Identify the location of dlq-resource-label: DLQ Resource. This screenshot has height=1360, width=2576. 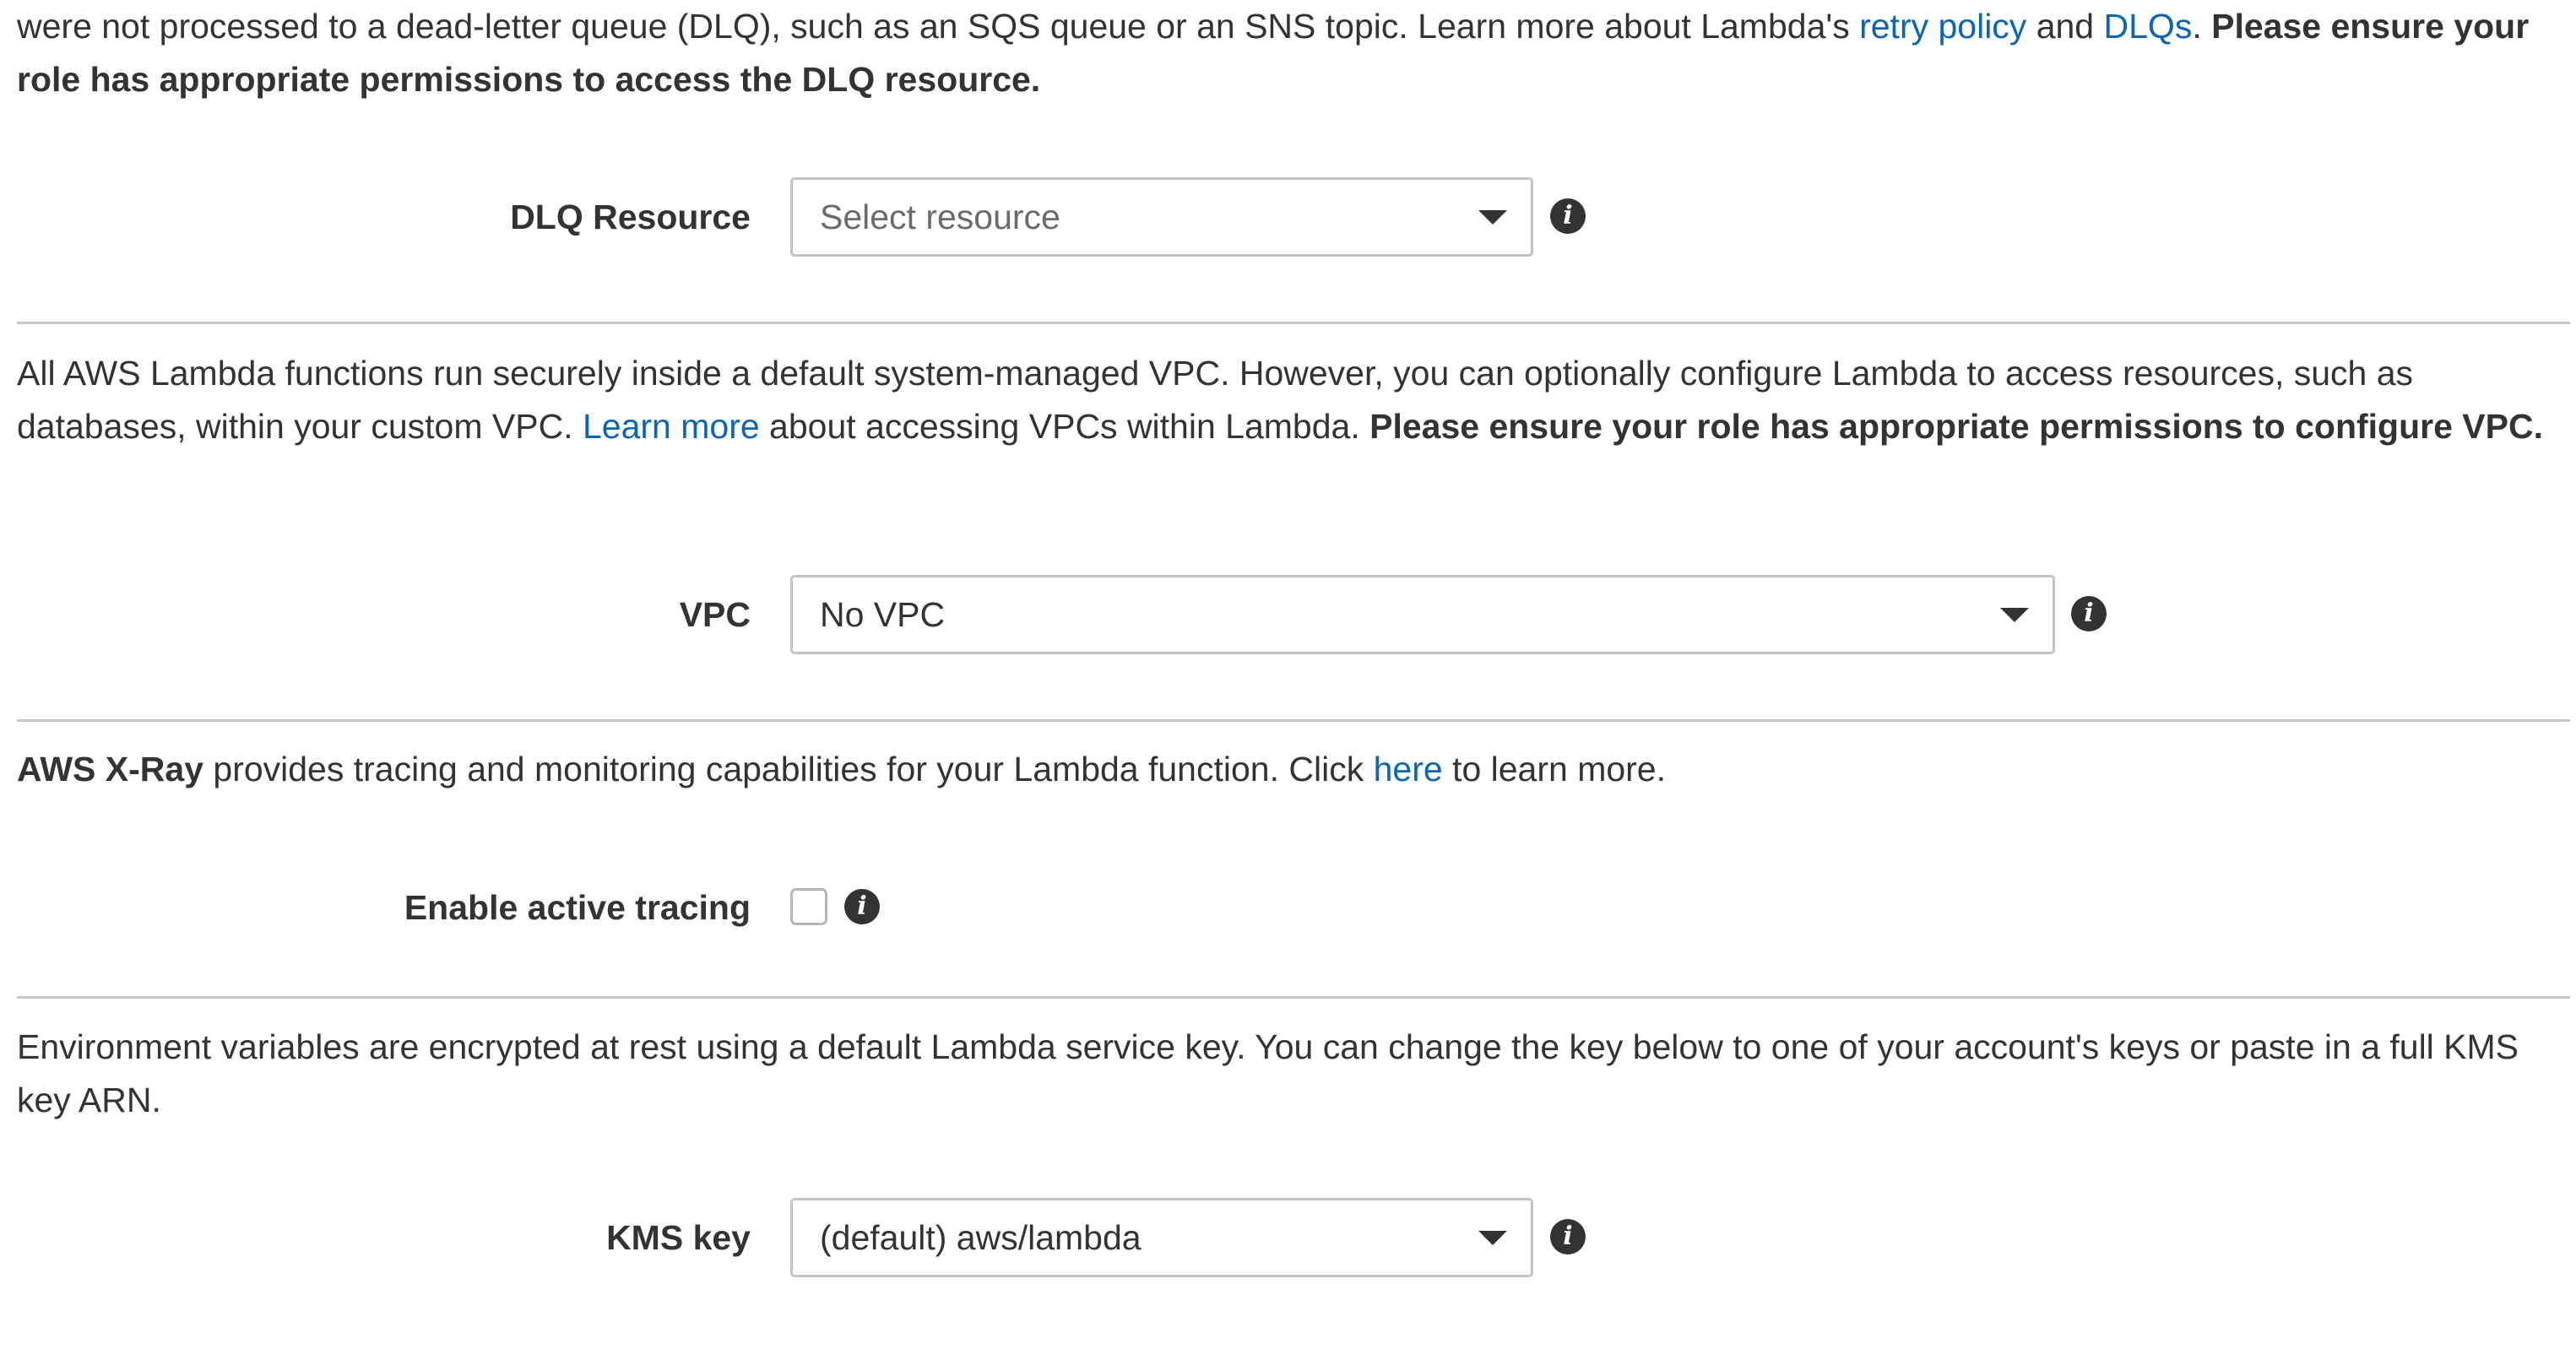
(630, 217).